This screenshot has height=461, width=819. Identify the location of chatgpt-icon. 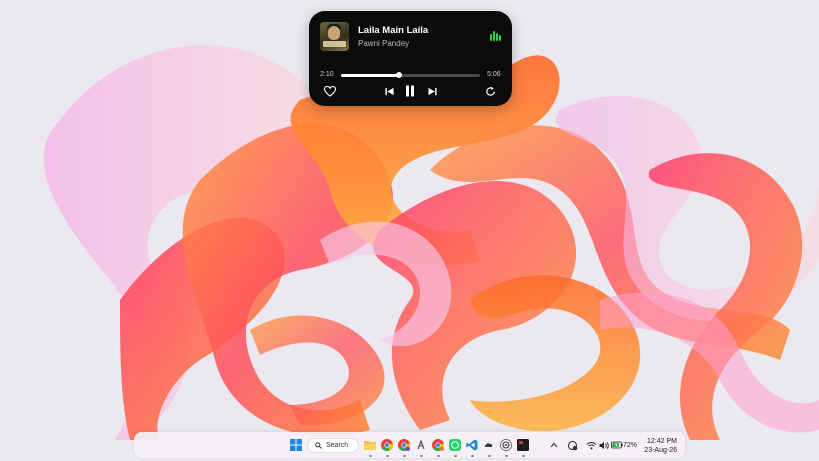
(506, 445).